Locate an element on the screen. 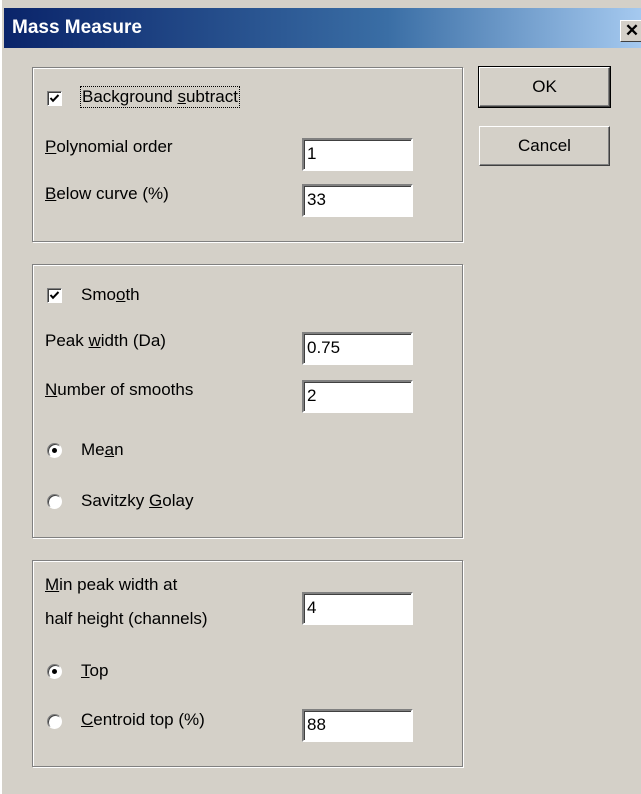 Image resolution: width=641 pixels, height=794 pixels. polynomial-order-input: 1 is located at coordinates (357, 154).